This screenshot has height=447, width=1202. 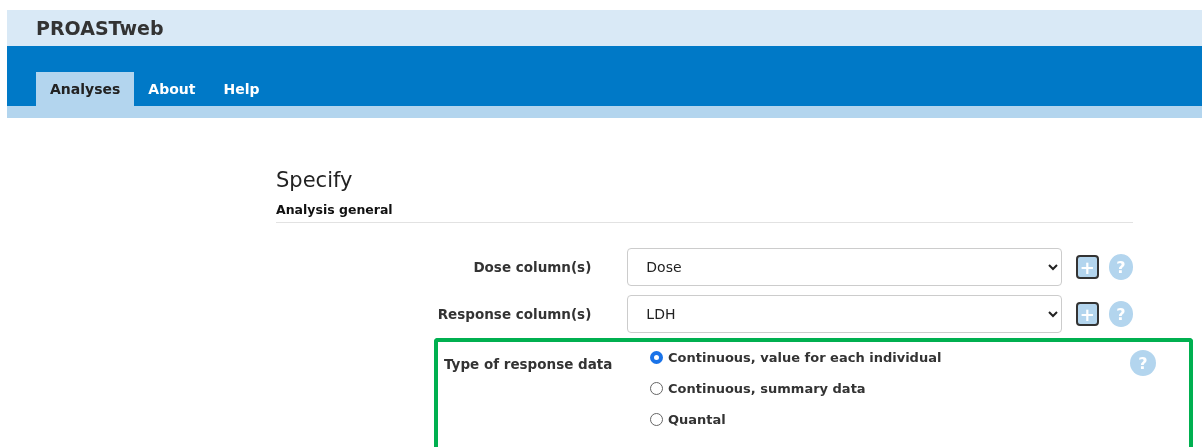 What do you see at coordinates (100, 28) in the screenshot?
I see `app-title: PROASTweb` at bounding box center [100, 28].